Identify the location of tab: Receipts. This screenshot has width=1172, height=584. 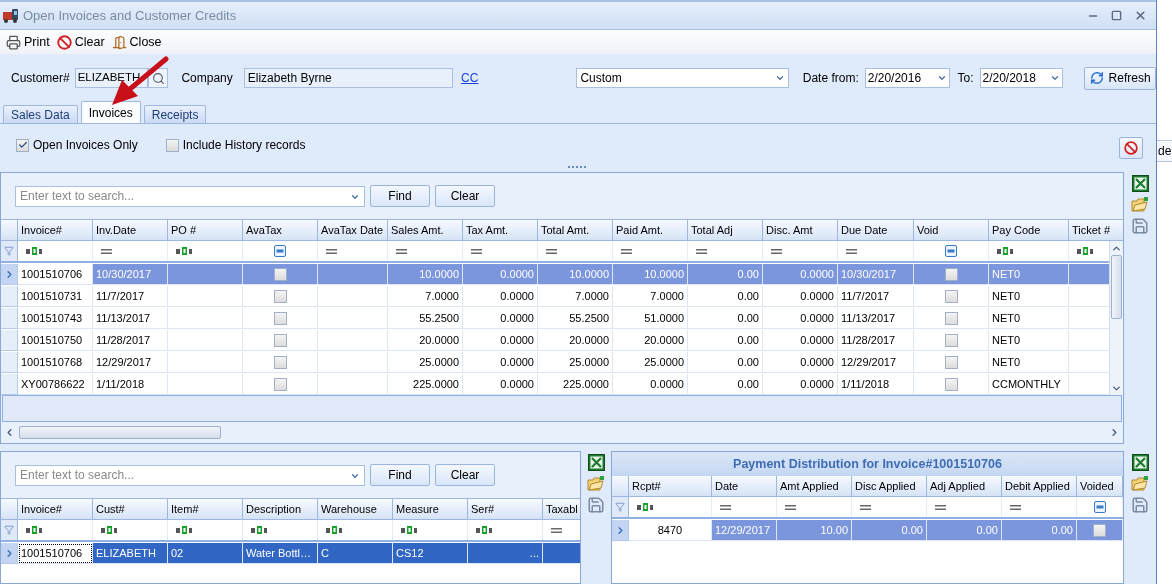
(175, 114).